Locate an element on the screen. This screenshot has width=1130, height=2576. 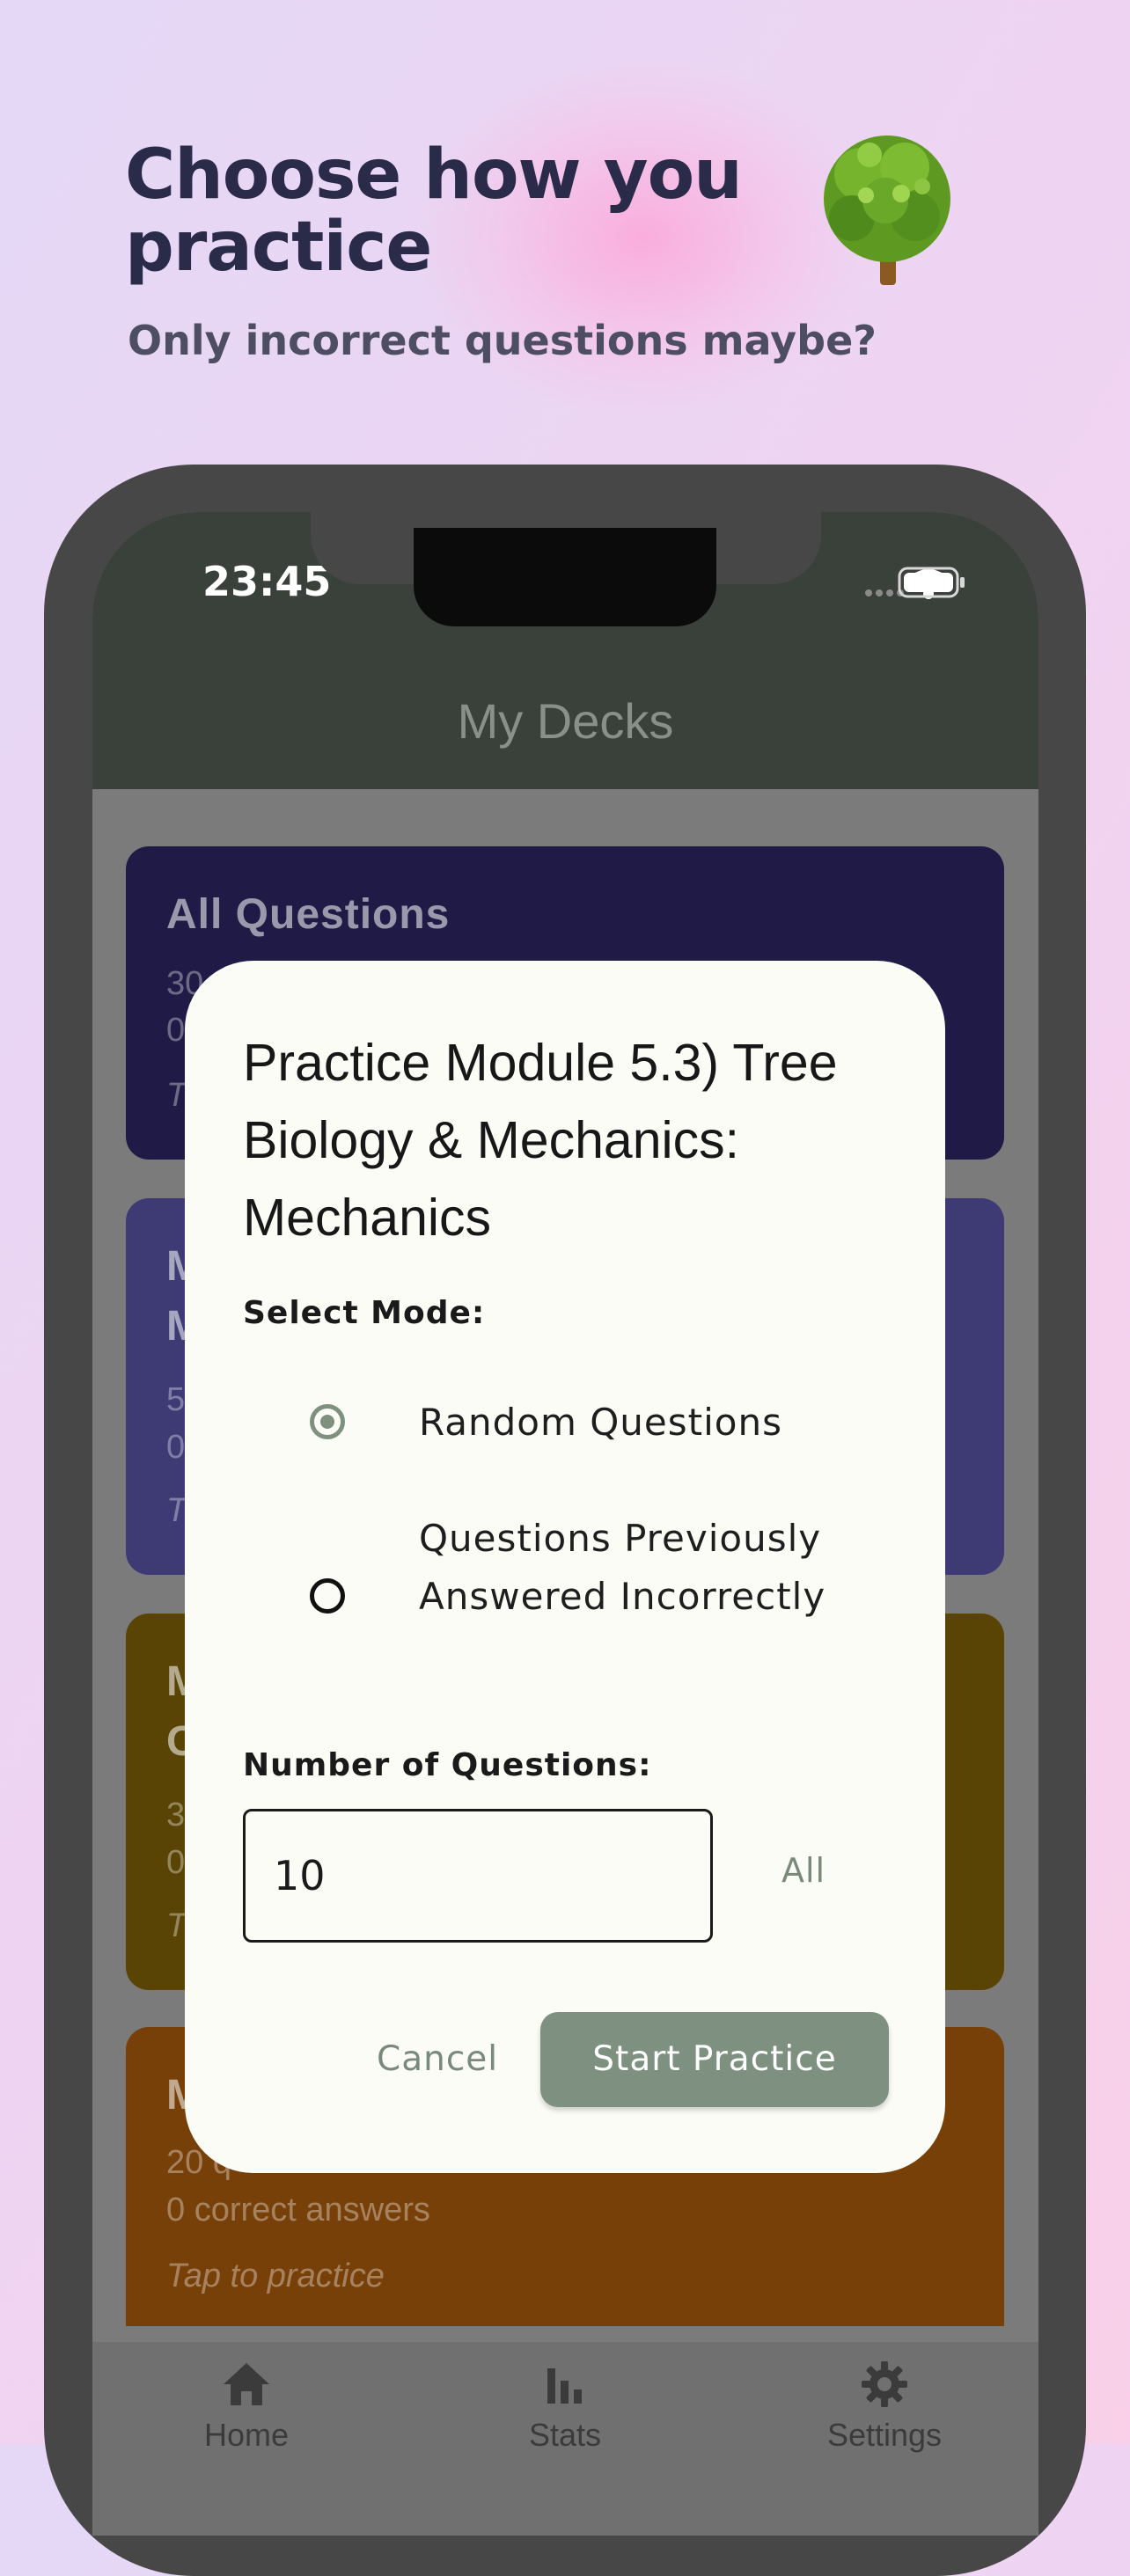
radio-unselected-icon is located at coordinates (327, 1596).